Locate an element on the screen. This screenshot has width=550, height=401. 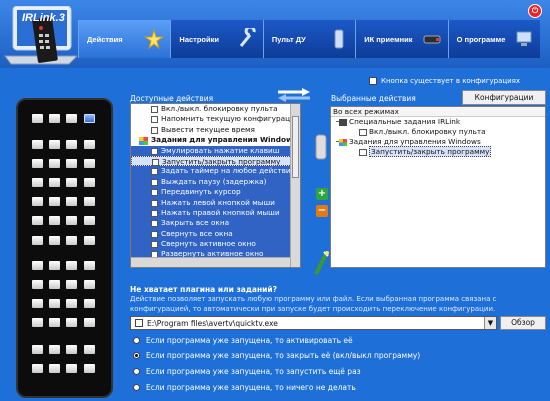
tab-about: О программе is located at coordinates (494, 39).